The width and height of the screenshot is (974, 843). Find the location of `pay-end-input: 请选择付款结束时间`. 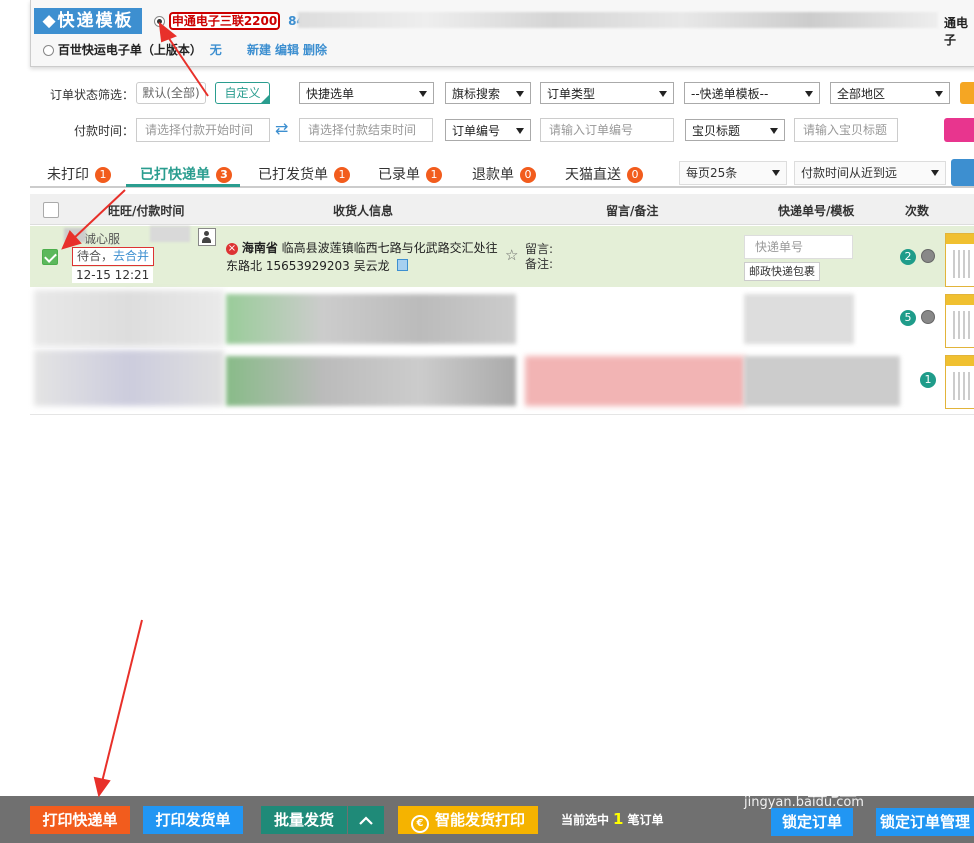

pay-end-input: 请选择付款结束时间 is located at coordinates (366, 130).